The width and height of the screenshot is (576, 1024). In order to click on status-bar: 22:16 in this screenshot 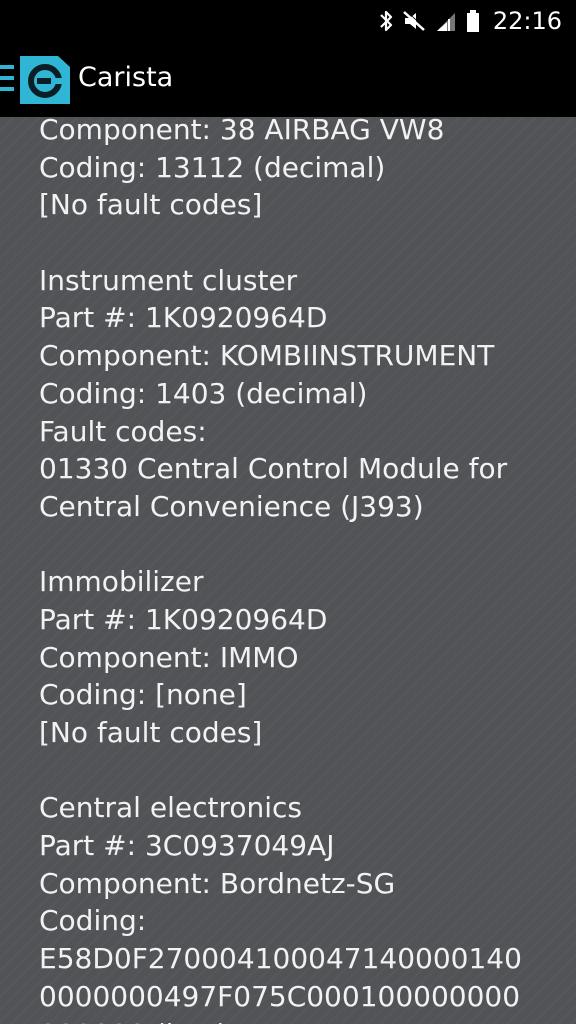, I will do `click(288, 21)`.